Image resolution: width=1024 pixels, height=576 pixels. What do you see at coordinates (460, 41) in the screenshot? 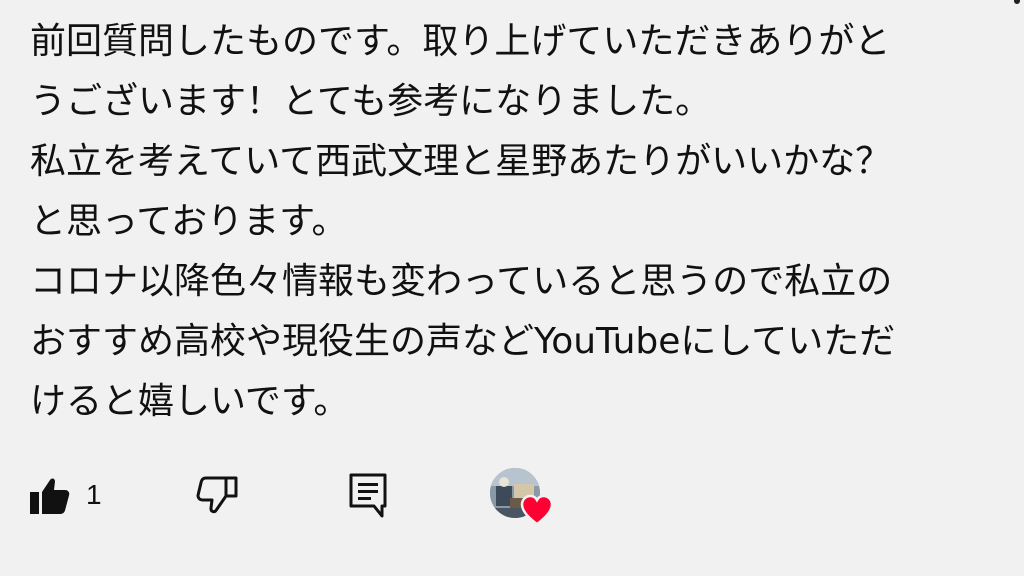
I see `comment-line: 前回質問したものです。取り上げていただきありがと` at bounding box center [460, 41].